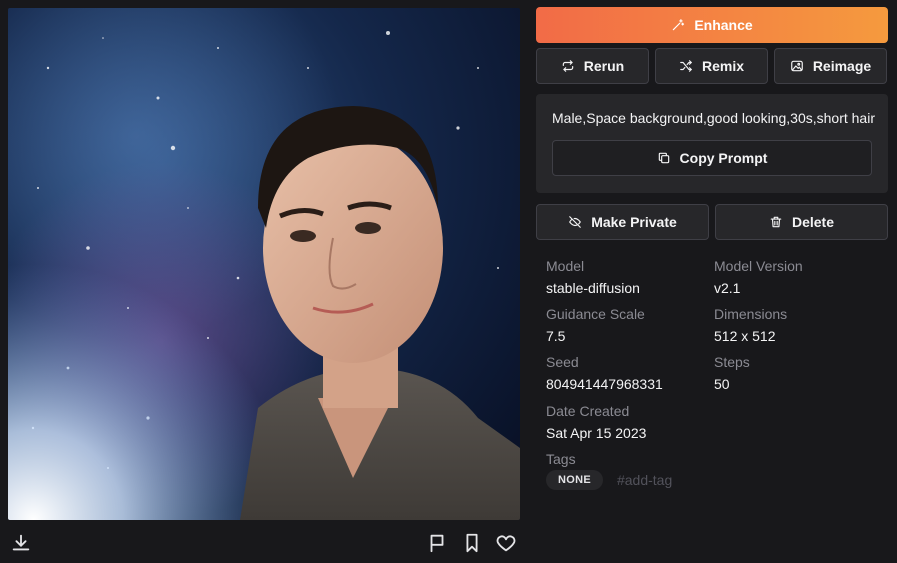 The height and width of the screenshot is (563, 897). I want to click on flag-icon, so click(437, 543).